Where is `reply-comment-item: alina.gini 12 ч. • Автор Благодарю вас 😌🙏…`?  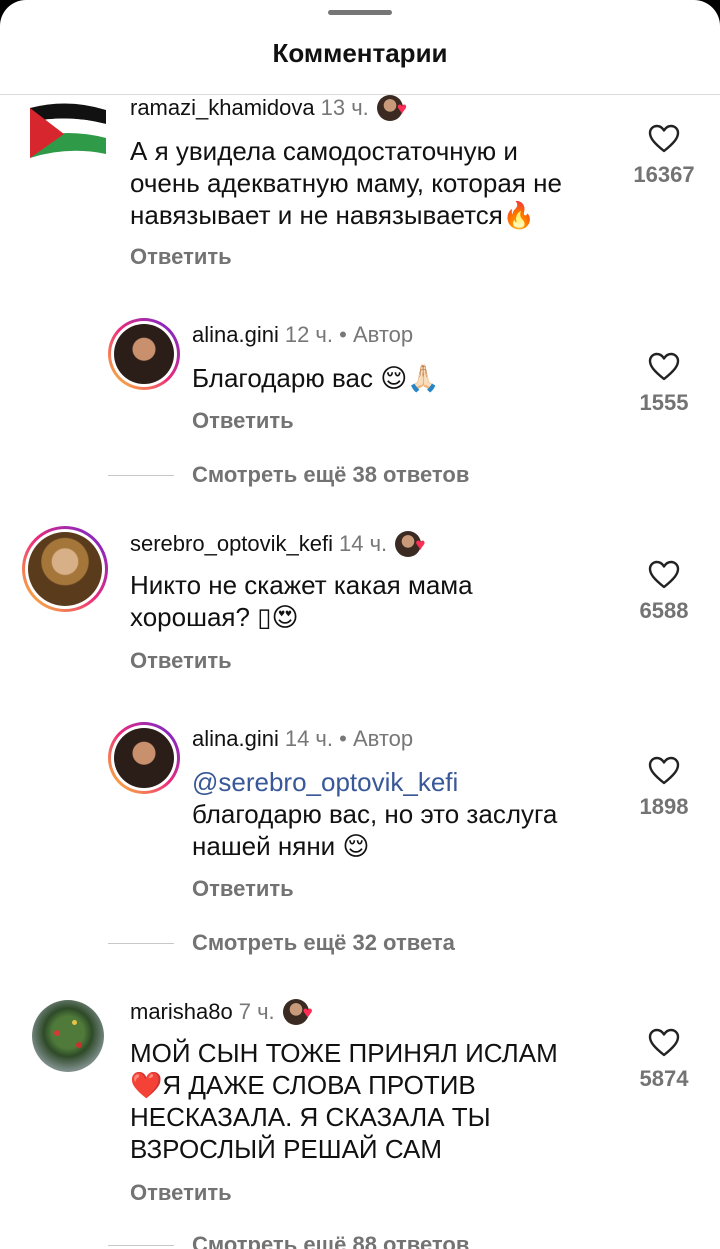 reply-comment-item: alina.gini 12 ч. • Автор Благодарю вас 😌🙏… is located at coordinates (360, 378).